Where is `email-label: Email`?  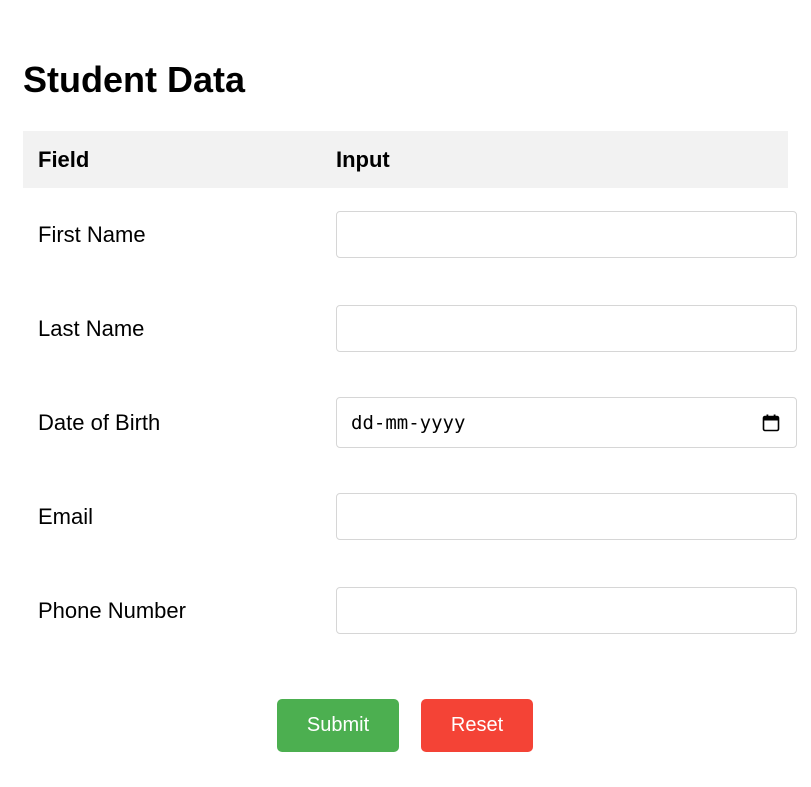
email-label: Email is located at coordinates (66, 516).